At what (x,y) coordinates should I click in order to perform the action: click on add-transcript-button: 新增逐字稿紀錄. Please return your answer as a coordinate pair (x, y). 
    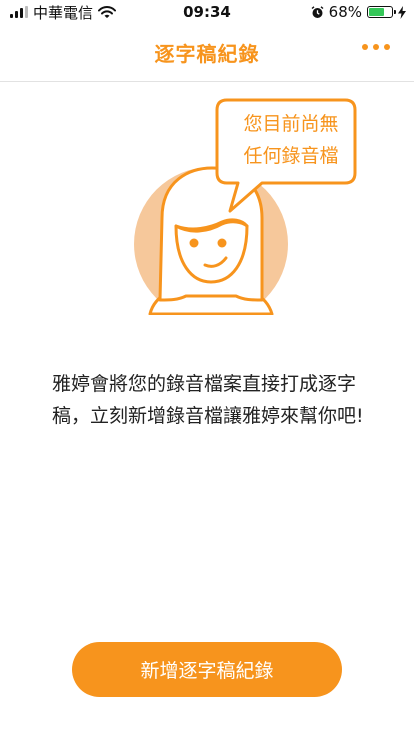
    Looking at the image, I should click on (207, 669).